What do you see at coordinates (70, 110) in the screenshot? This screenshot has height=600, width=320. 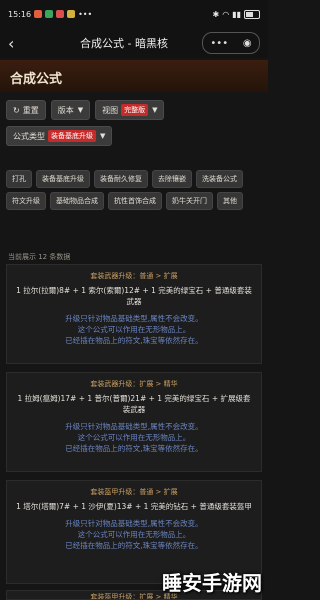 I see `version-dropdown: 版本 ▼` at bounding box center [70, 110].